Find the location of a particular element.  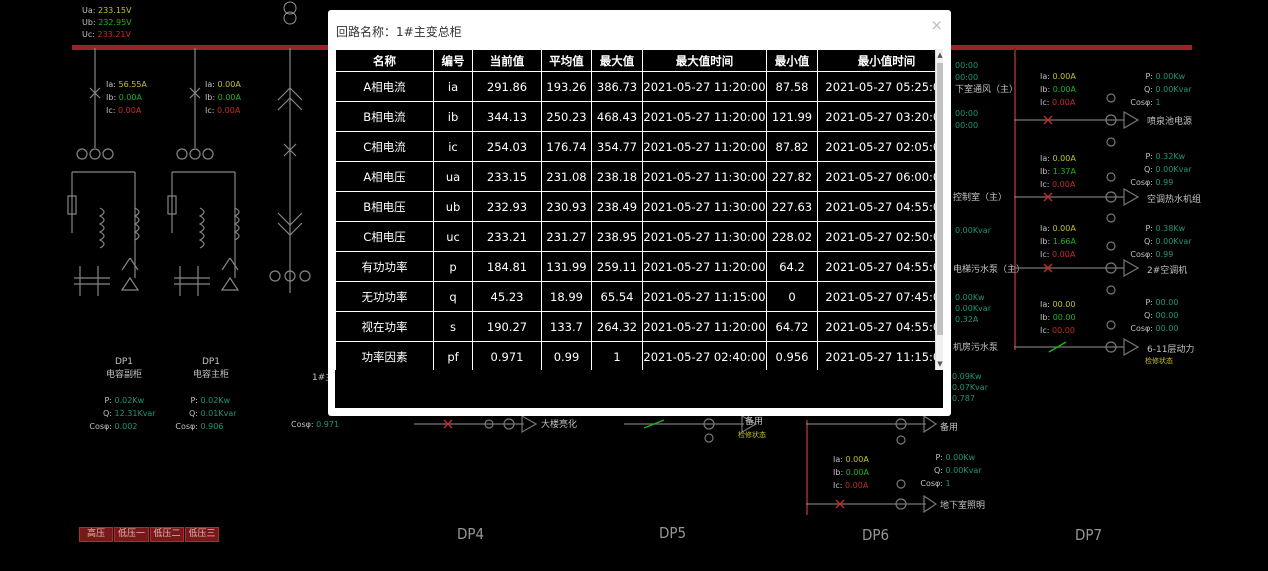

table-cell: 238.49 is located at coordinates (617, 206).